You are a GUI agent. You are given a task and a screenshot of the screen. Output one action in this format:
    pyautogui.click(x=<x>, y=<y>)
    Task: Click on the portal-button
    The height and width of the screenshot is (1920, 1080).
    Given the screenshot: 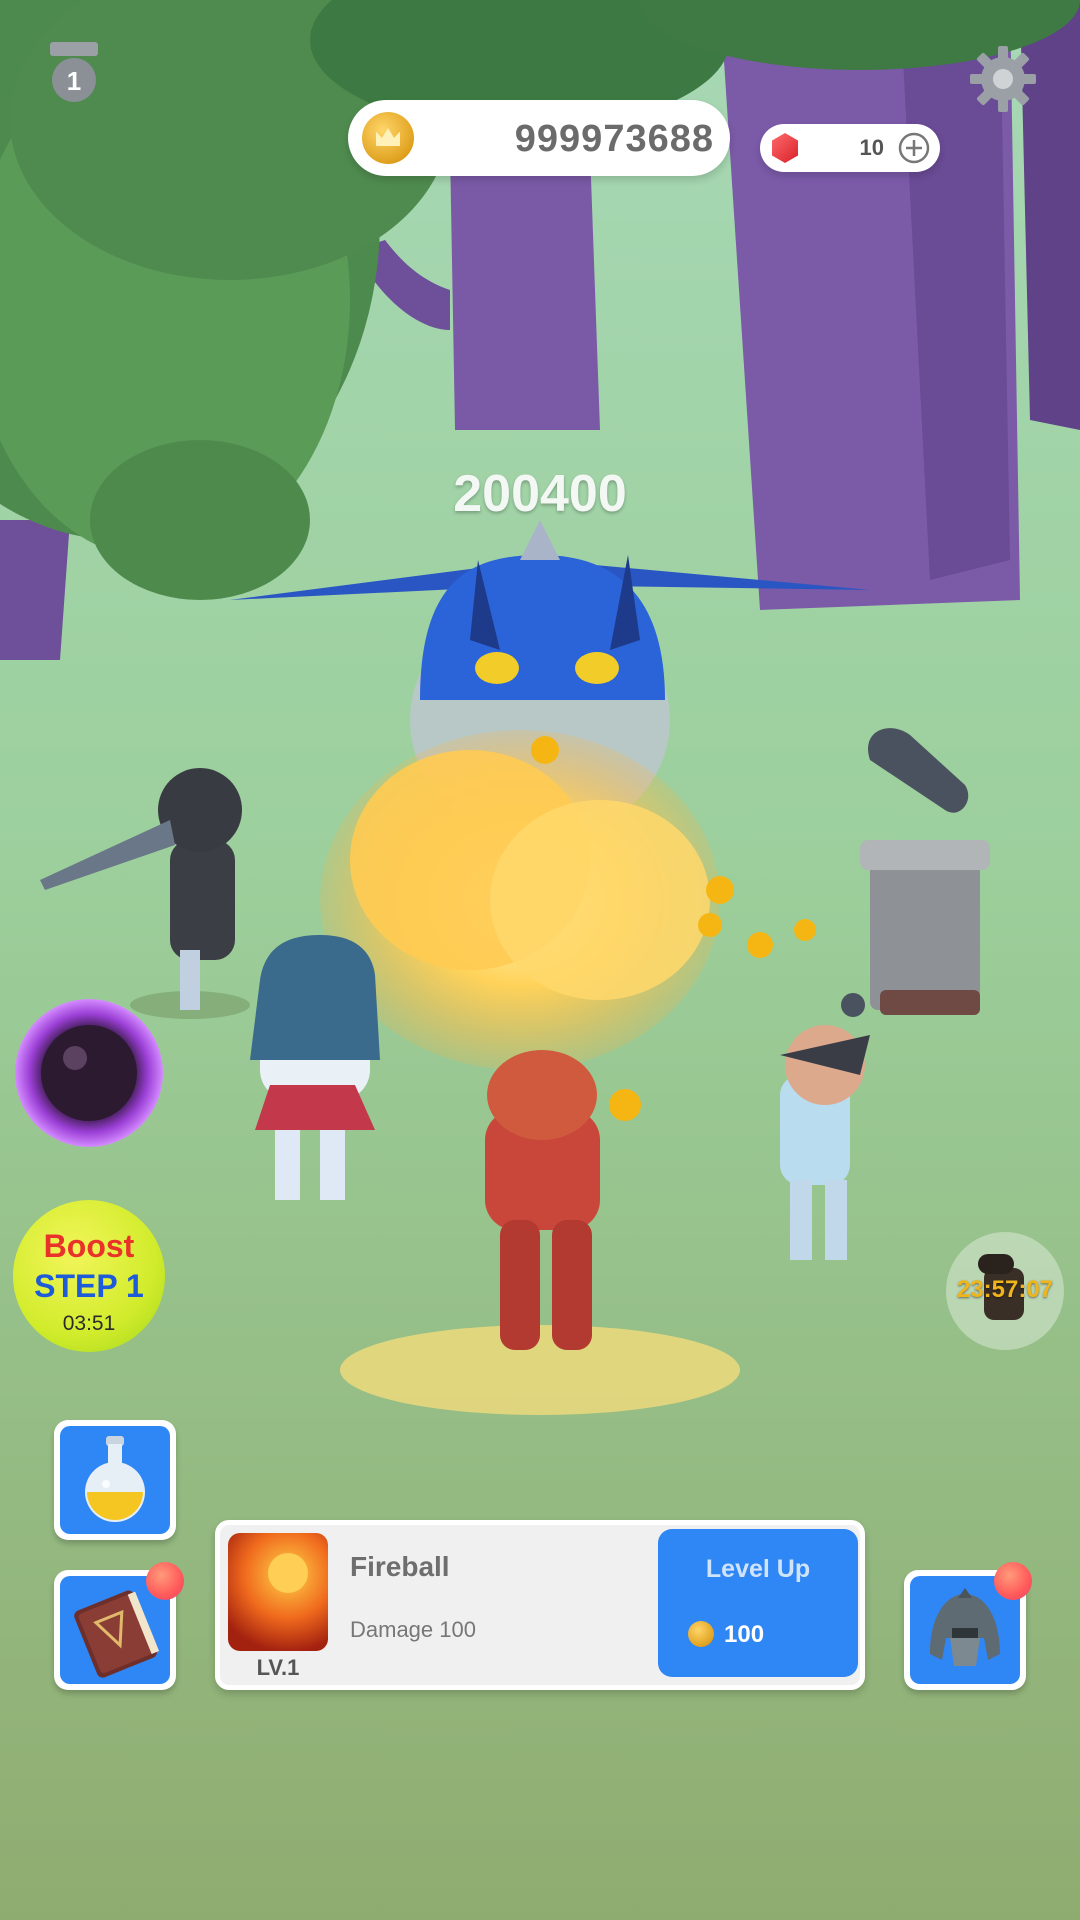 What is the action you would take?
    pyautogui.click(x=89, y=1073)
    